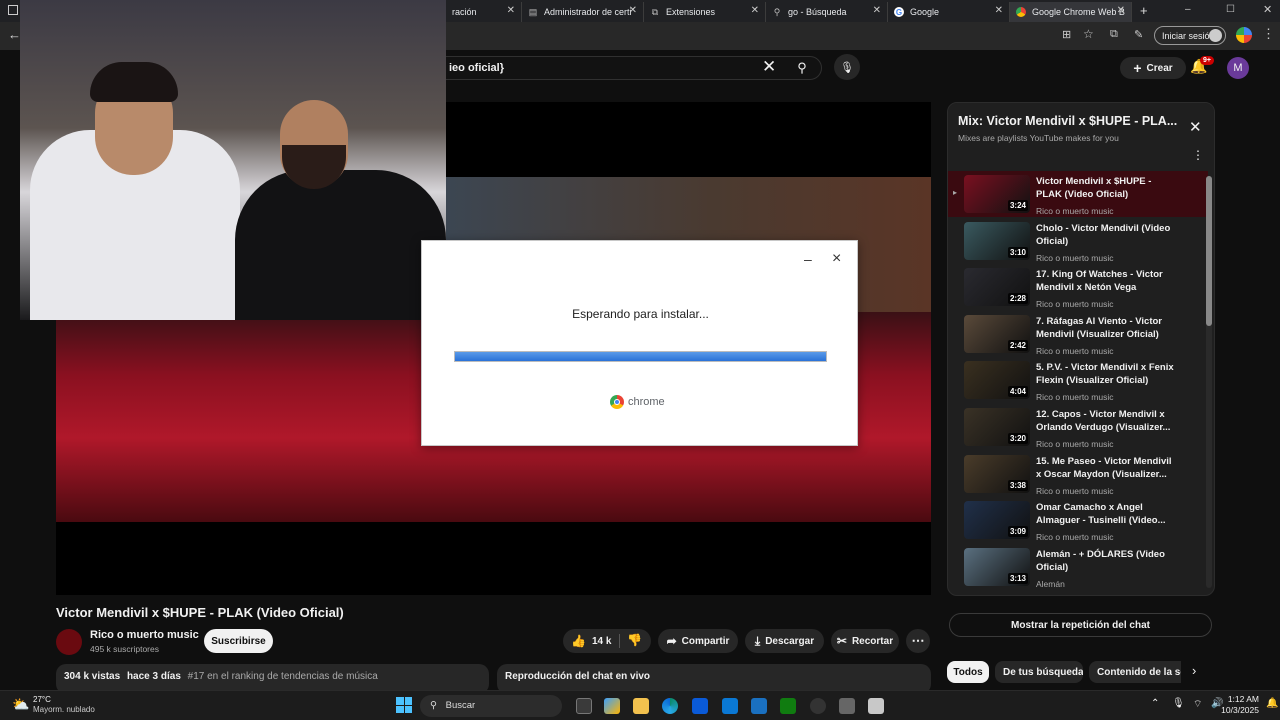 This screenshot has width=1280, height=720. Describe the element at coordinates (64, 709) in the screenshot. I see `weather-desc: Mayorm. nublado` at that location.